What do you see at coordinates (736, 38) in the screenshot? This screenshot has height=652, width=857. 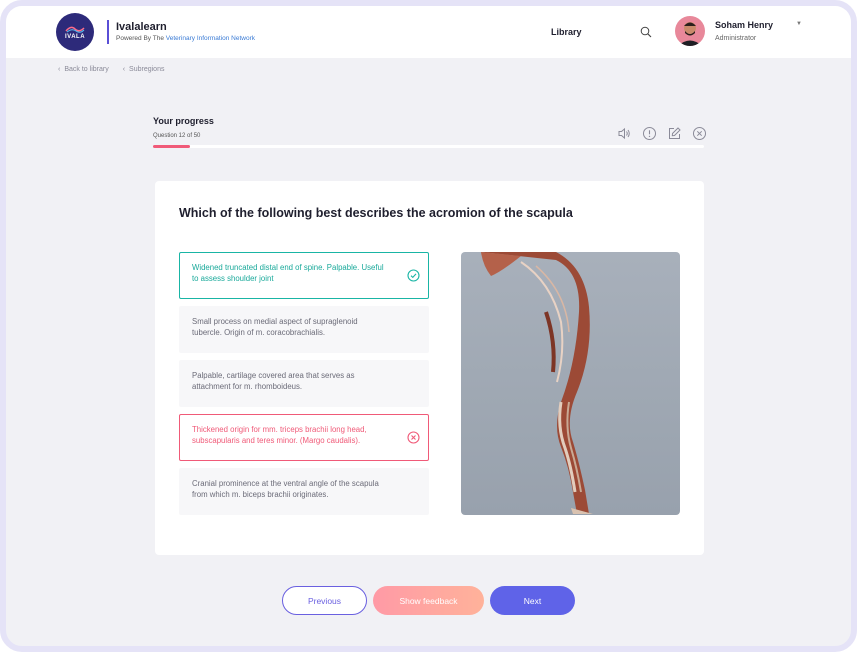 I see `user-role: Administrator` at bounding box center [736, 38].